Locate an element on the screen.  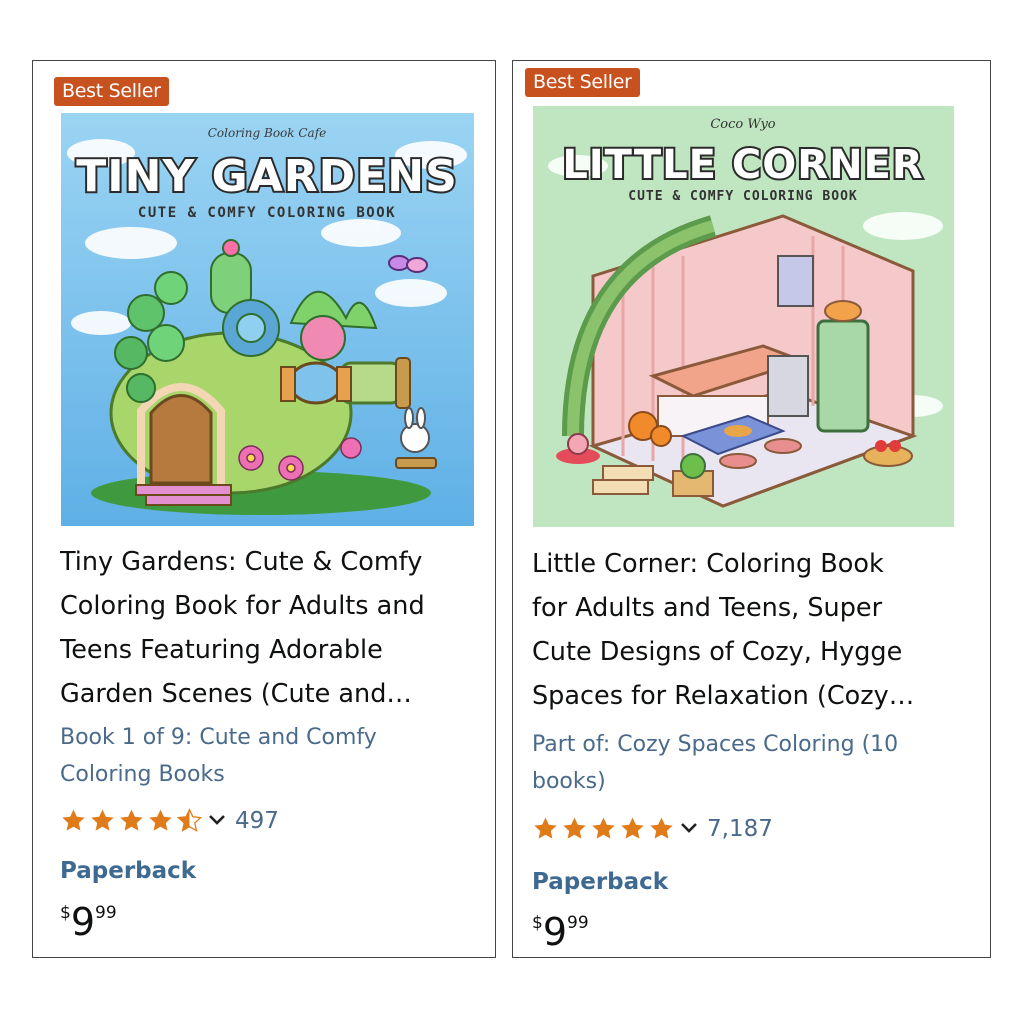
title-line: for Adults and Teens, Super is located at coordinates (754, 608).